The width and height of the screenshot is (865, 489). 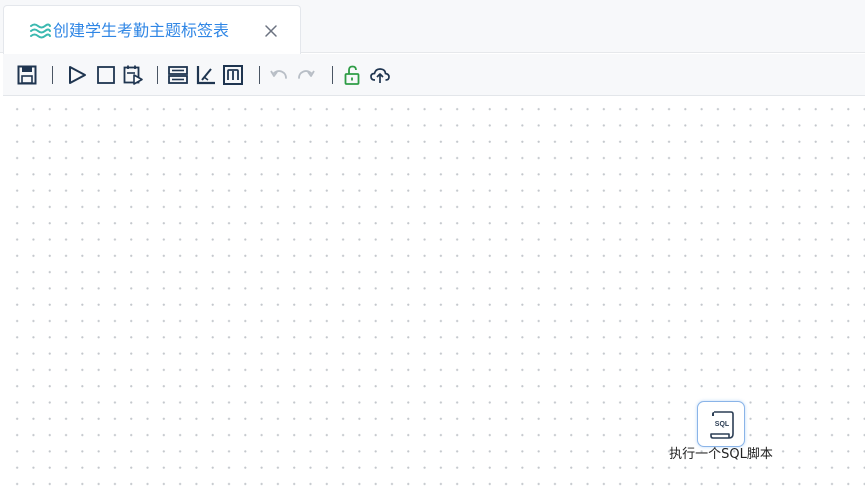 What do you see at coordinates (279, 75) in the screenshot?
I see `undo-icon` at bounding box center [279, 75].